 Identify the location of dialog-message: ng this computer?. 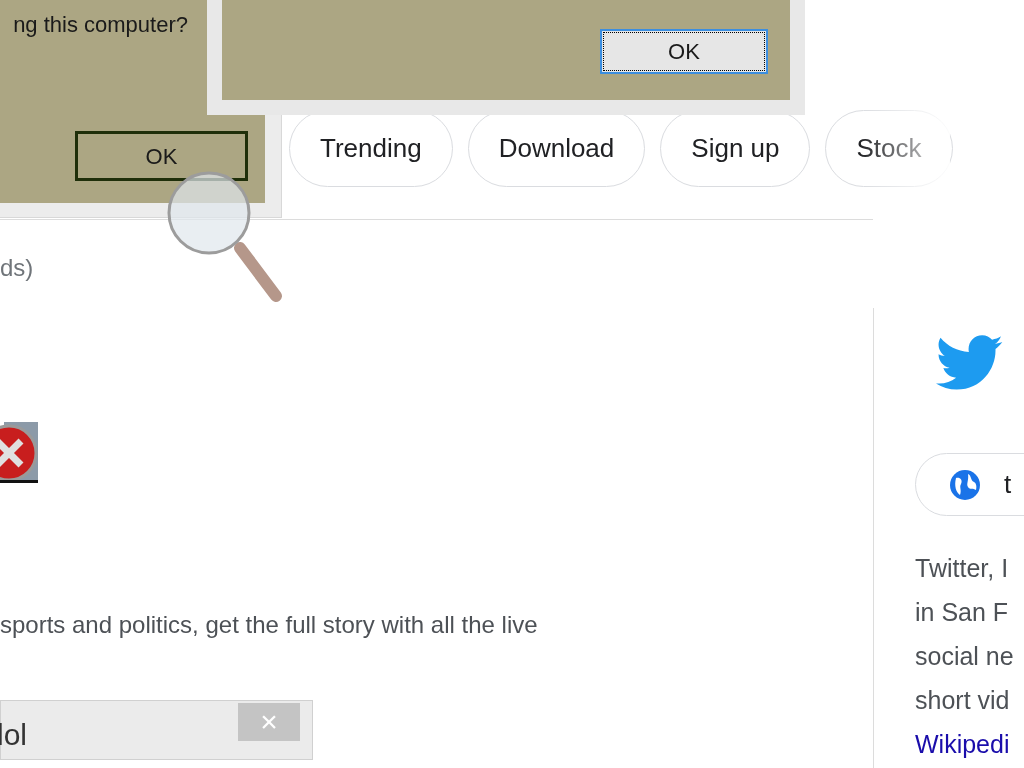
(100, 25).